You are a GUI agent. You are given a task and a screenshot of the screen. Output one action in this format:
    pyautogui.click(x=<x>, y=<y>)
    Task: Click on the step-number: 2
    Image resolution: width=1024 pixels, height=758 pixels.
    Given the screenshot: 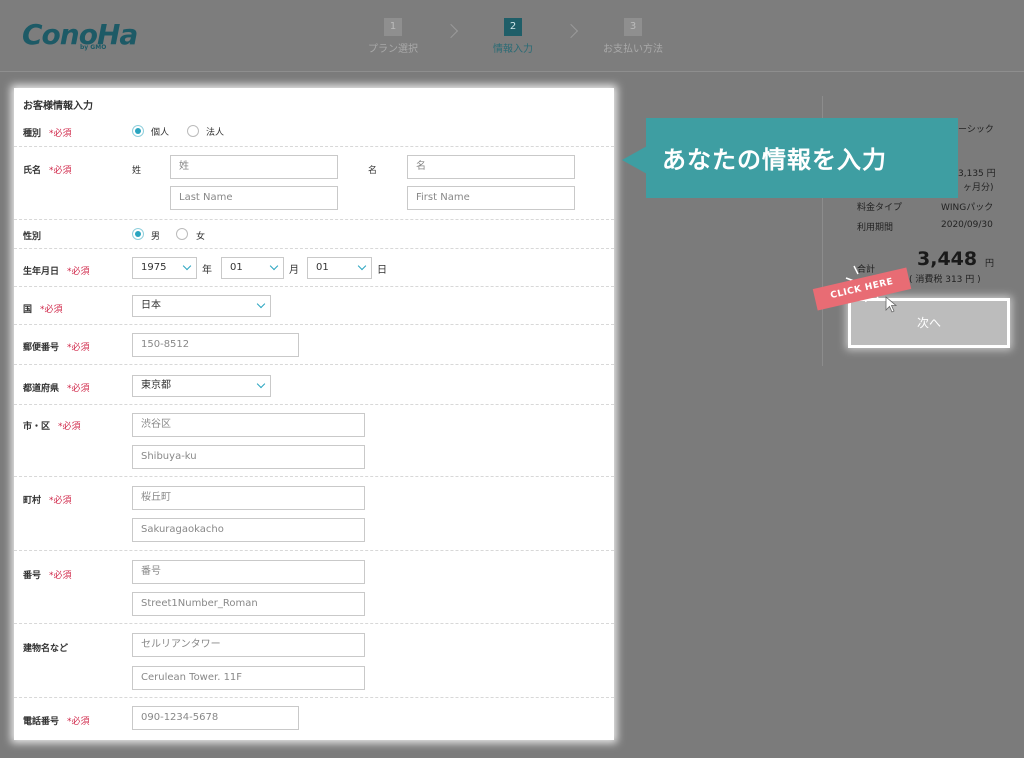 What is the action you would take?
    pyautogui.click(x=513, y=27)
    